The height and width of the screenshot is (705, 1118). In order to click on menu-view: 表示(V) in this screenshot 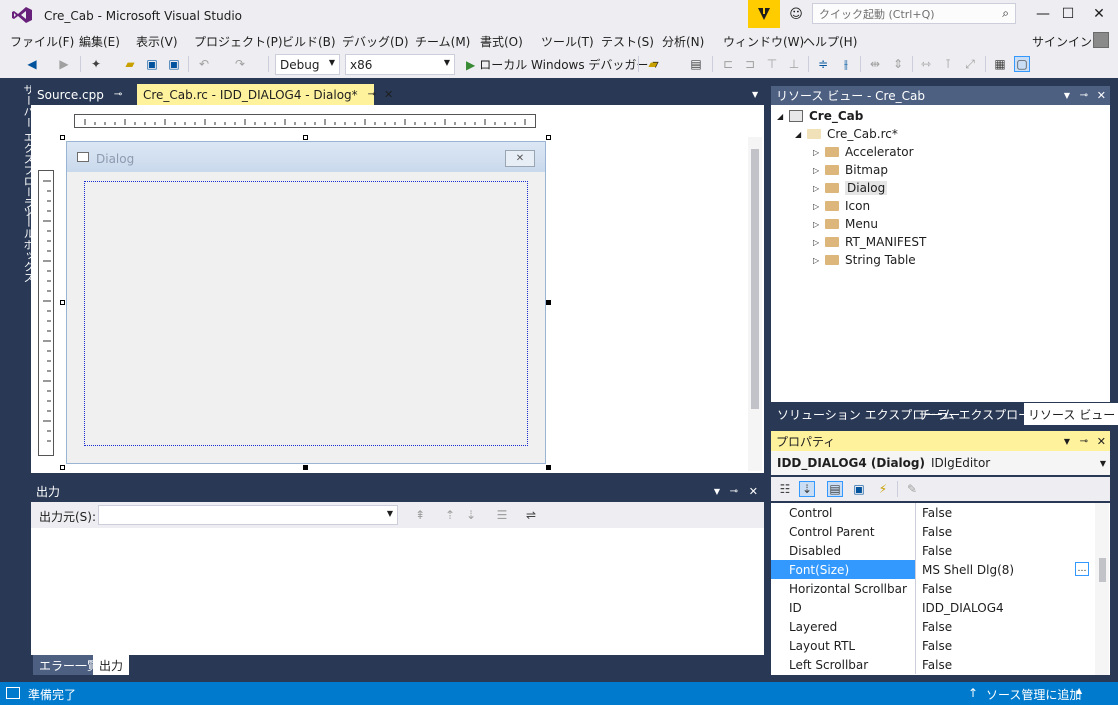, I will do `click(157, 41)`.